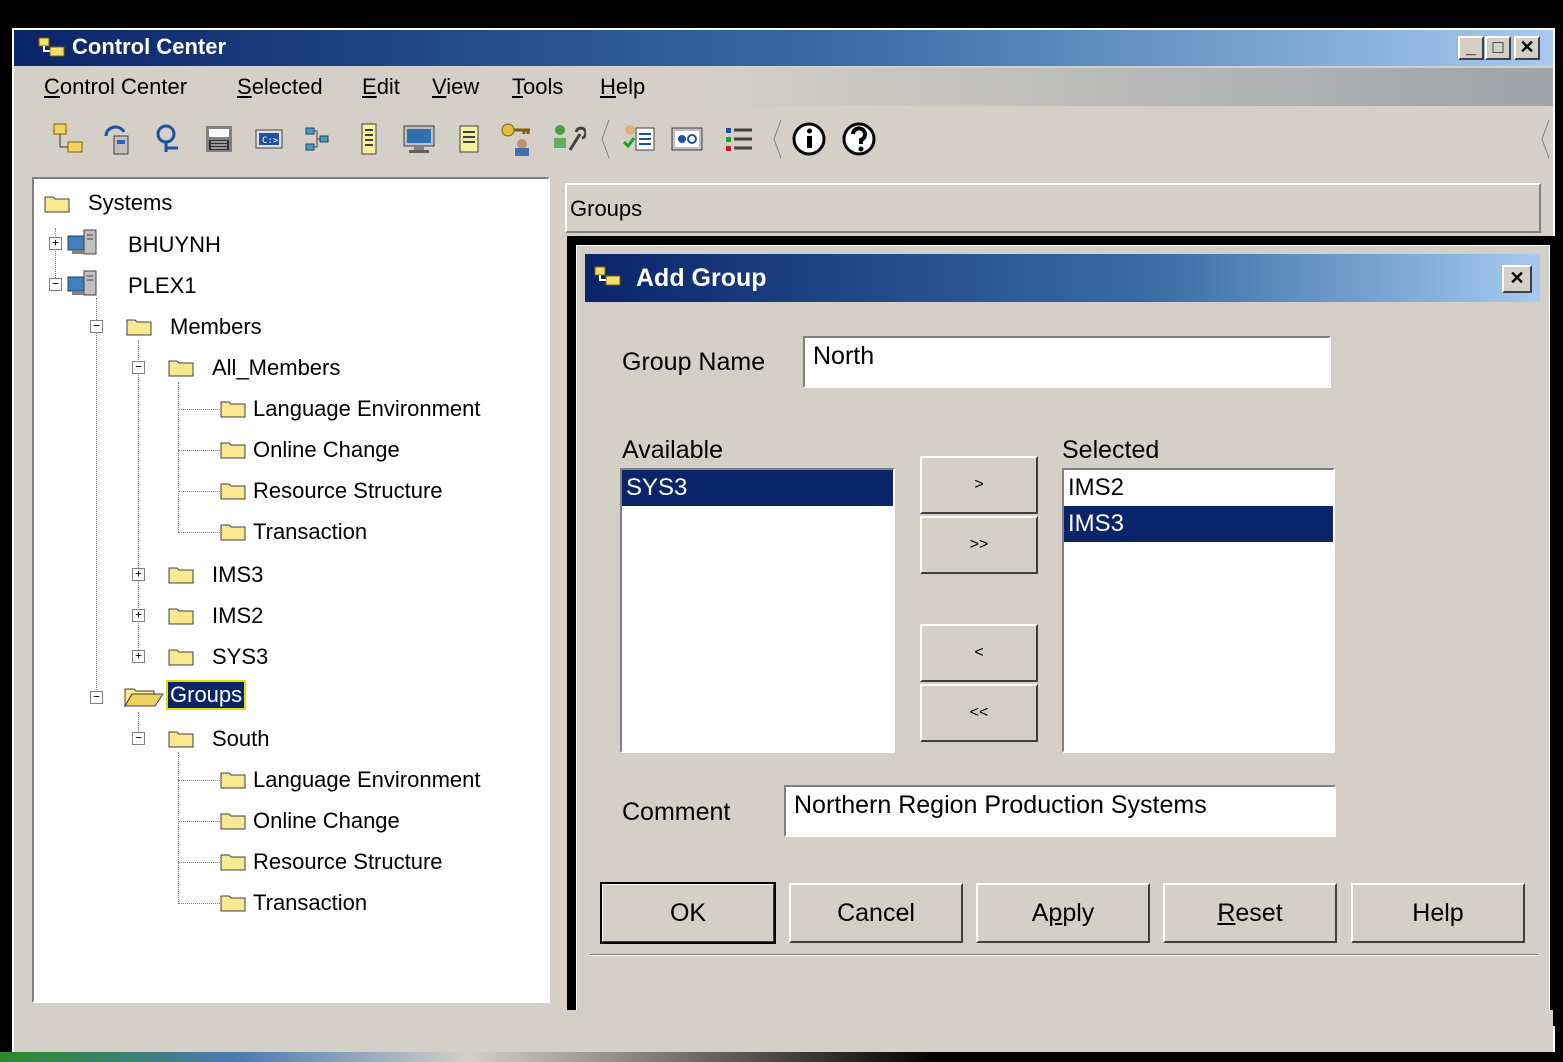 The width and height of the screenshot is (1563, 1062). I want to click on menu-label: ontrol Center, so click(123, 86).